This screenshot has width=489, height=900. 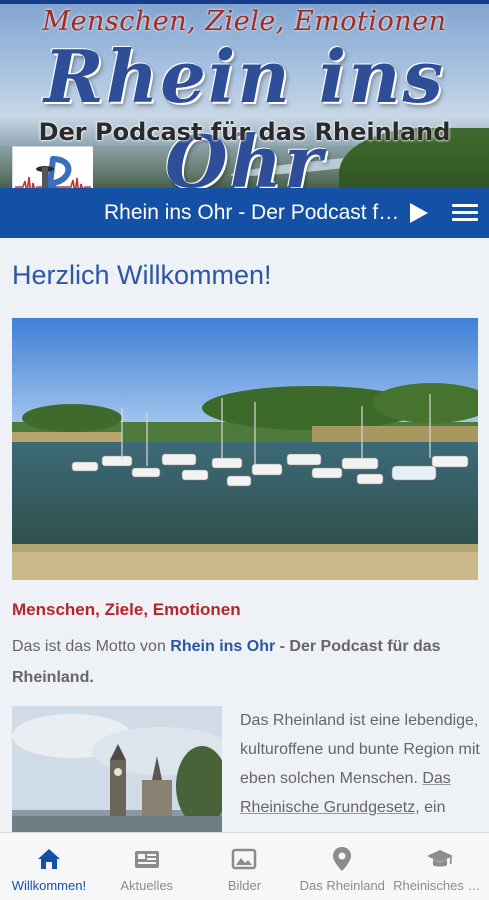 I want to click on tab-rheinisches-grundgesetz: Rheinisches Grundgesetz, so click(x=440, y=866).